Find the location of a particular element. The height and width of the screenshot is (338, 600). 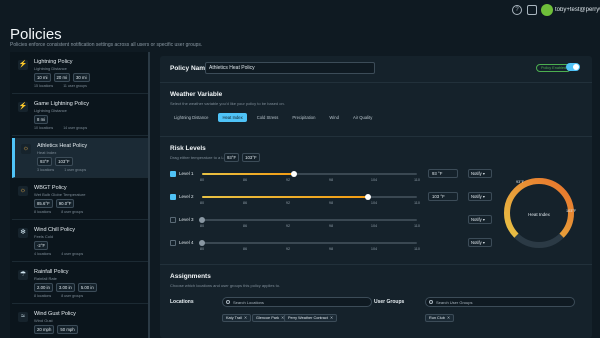

threshold-chip: 103°F is located at coordinates (64, 161).